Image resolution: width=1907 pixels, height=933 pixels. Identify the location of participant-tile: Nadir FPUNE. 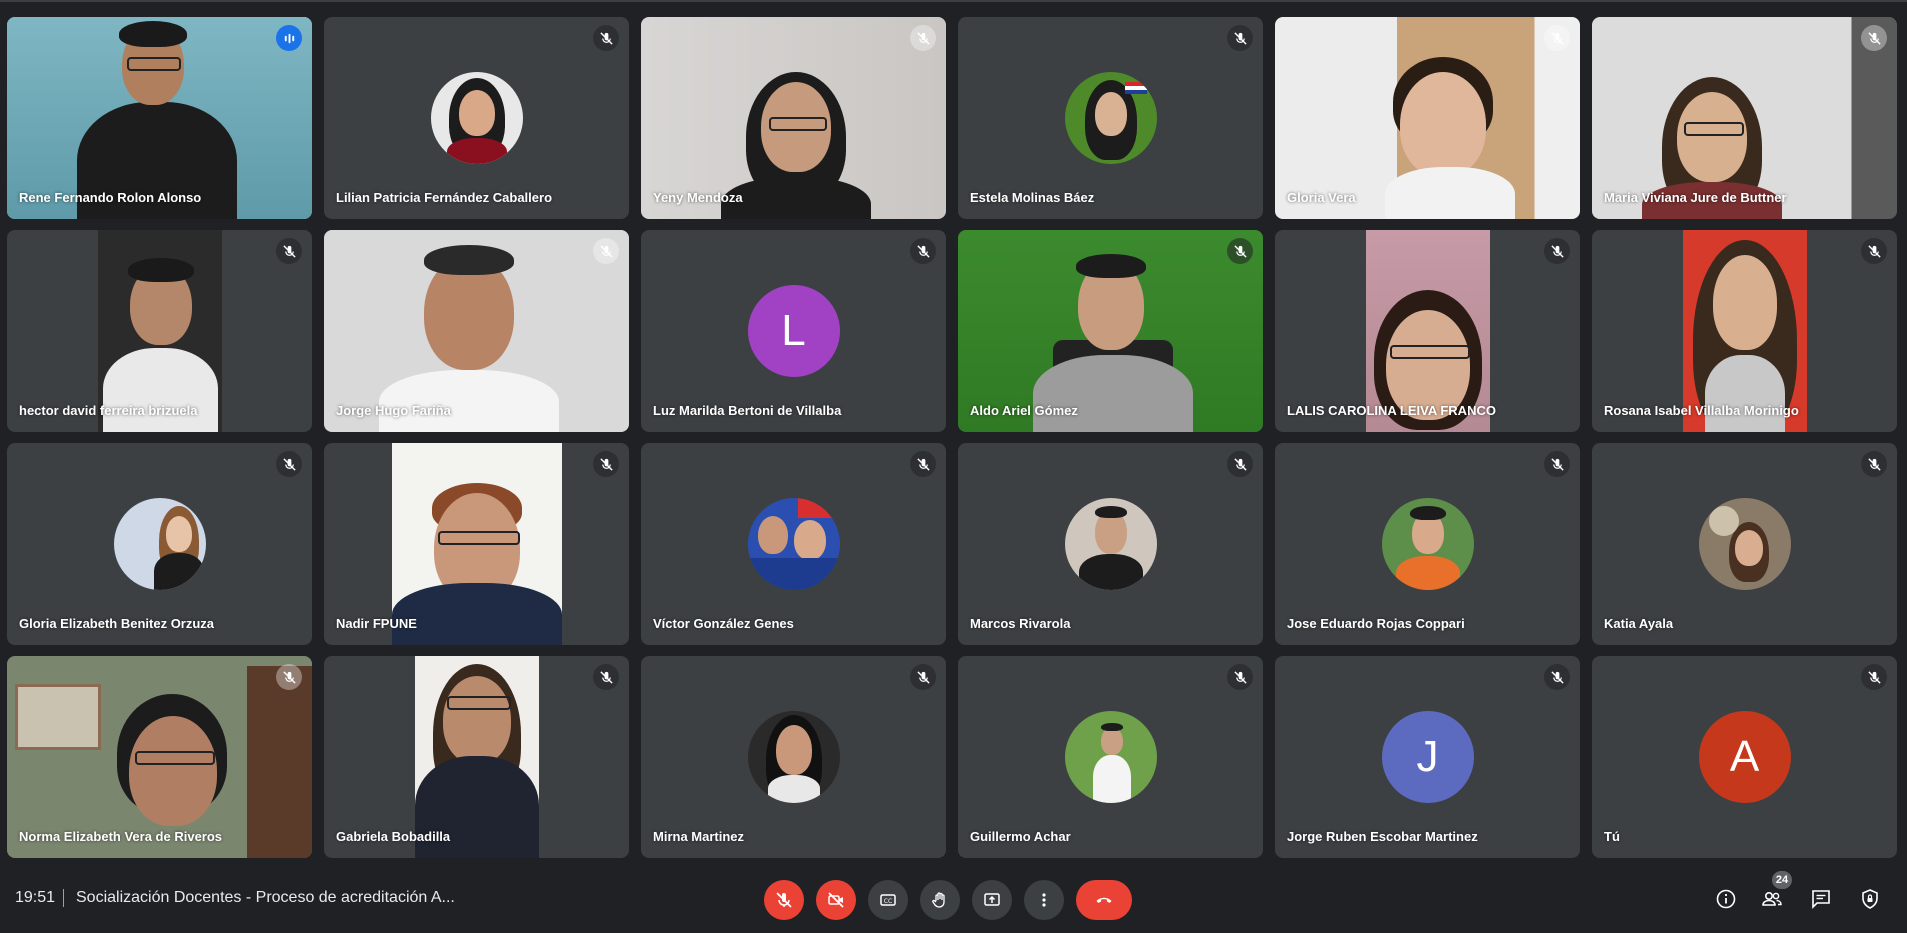
(476, 544).